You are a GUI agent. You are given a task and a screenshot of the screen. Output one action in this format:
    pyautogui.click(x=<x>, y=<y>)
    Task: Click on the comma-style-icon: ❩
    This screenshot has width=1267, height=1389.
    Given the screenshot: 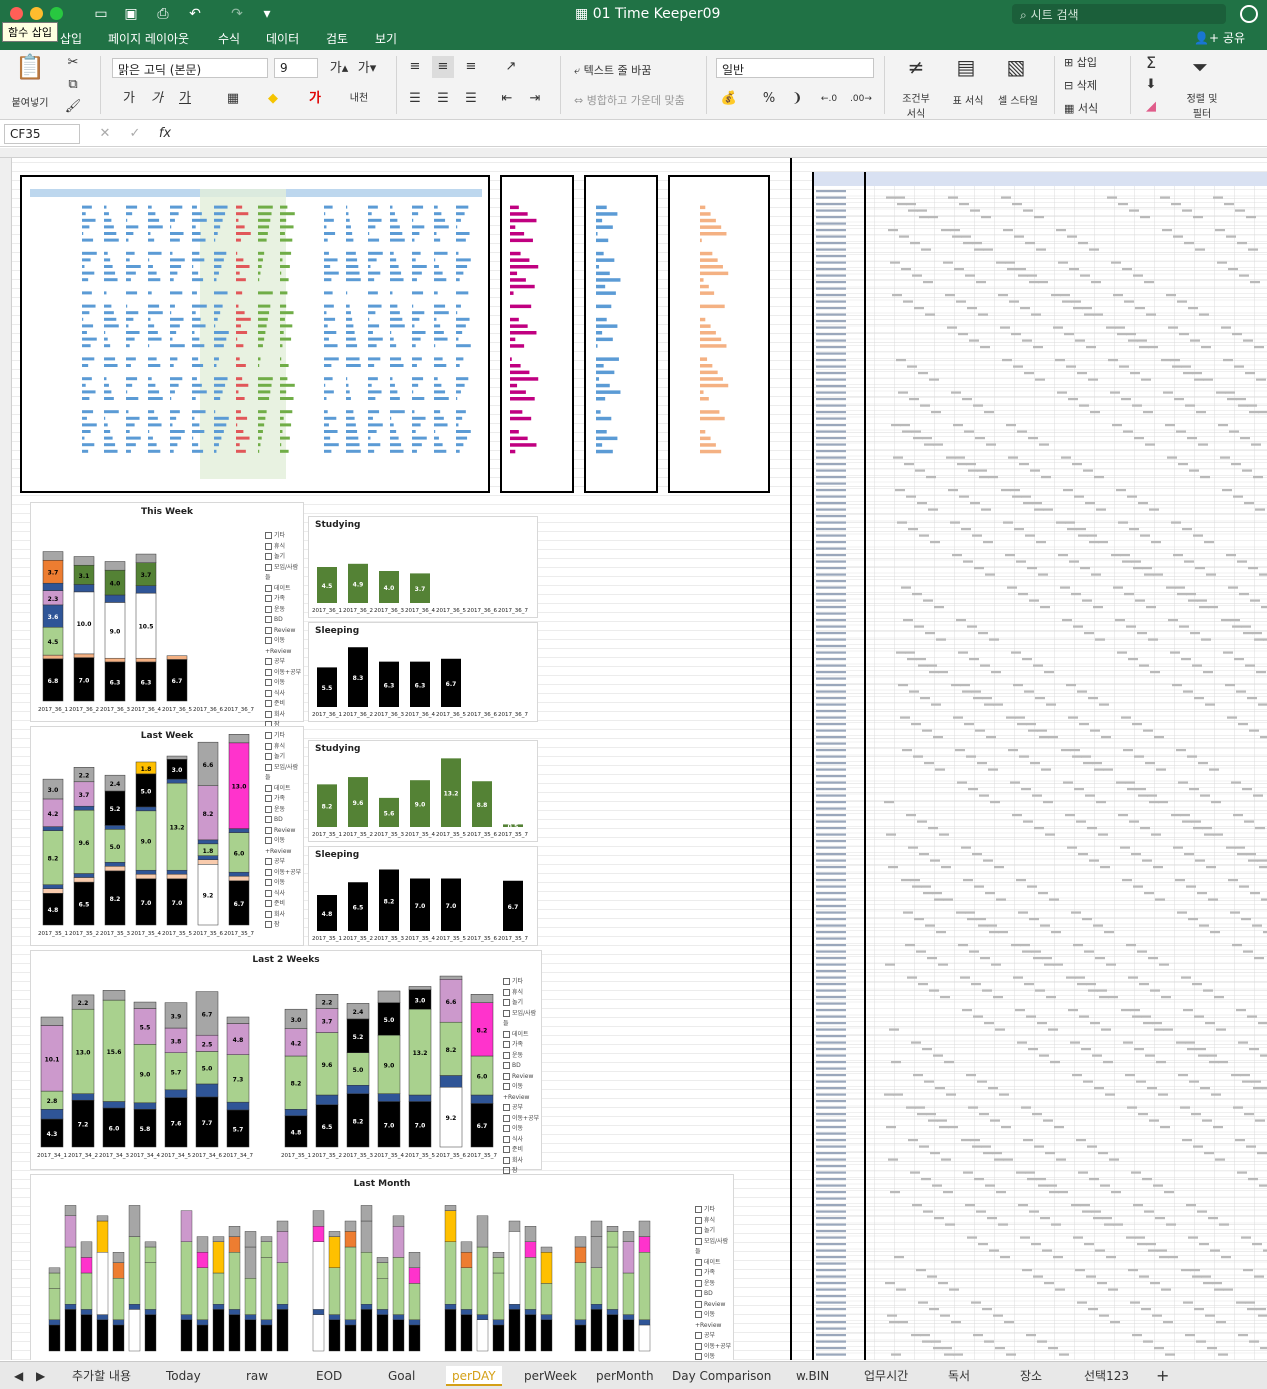 What is the action you would take?
    pyautogui.click(x=797, y=99)
    